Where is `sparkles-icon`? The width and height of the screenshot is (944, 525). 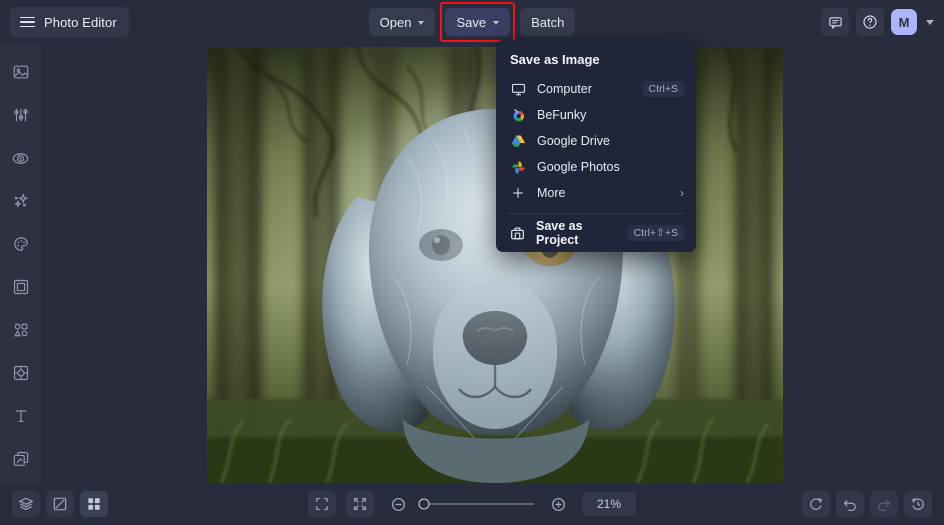
sparkles-icon is located at coordinates (21, 200).